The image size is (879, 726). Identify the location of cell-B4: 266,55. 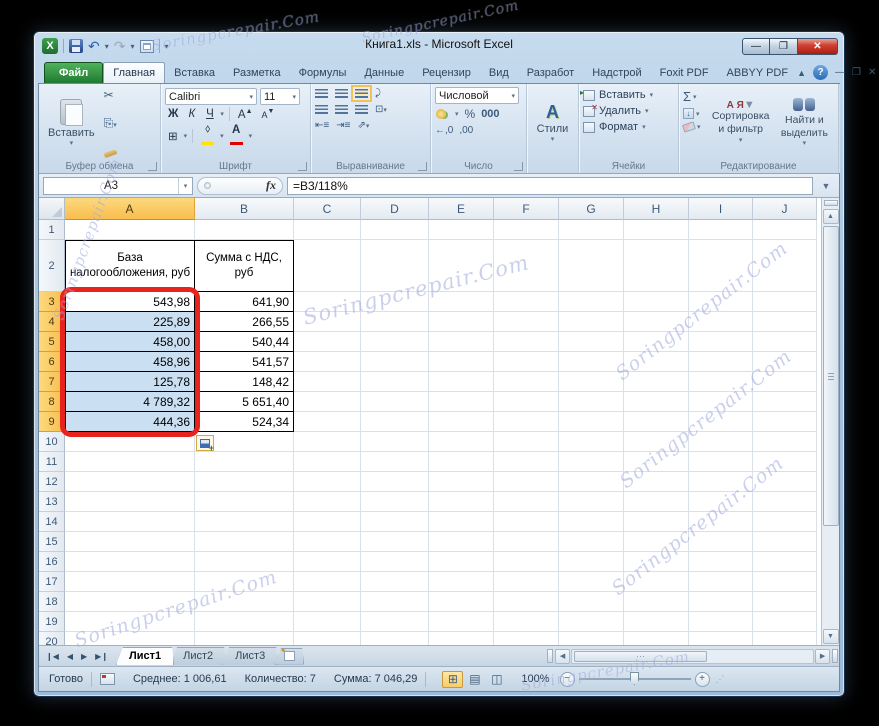
(244, 322).